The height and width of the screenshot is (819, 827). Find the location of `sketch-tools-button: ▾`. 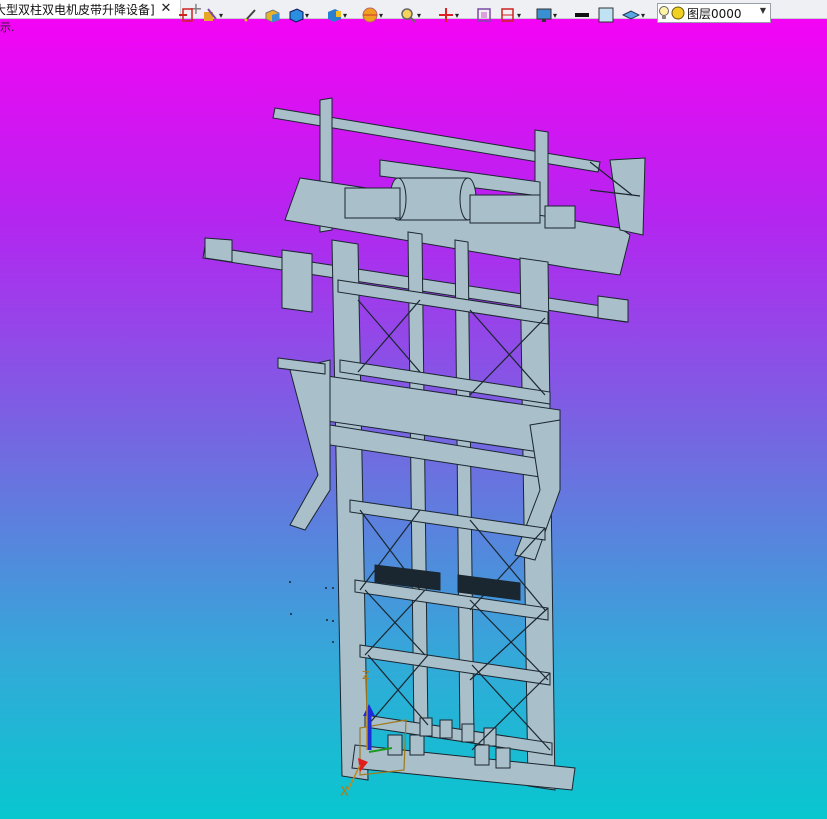

sketch-tools-button: ▾ is located at coordinates (212, 15).